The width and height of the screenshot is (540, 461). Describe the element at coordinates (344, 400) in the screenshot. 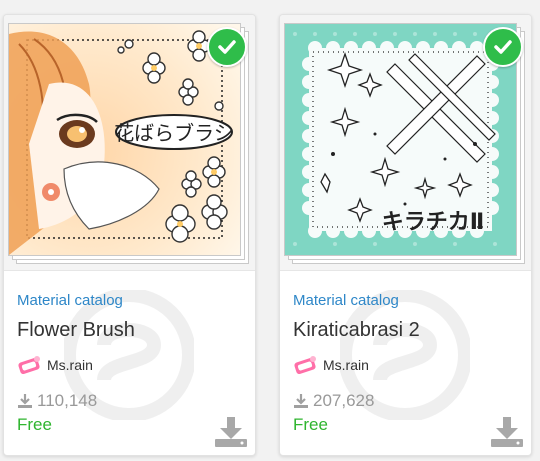

I see `download-count-value: 207,628` at that location.